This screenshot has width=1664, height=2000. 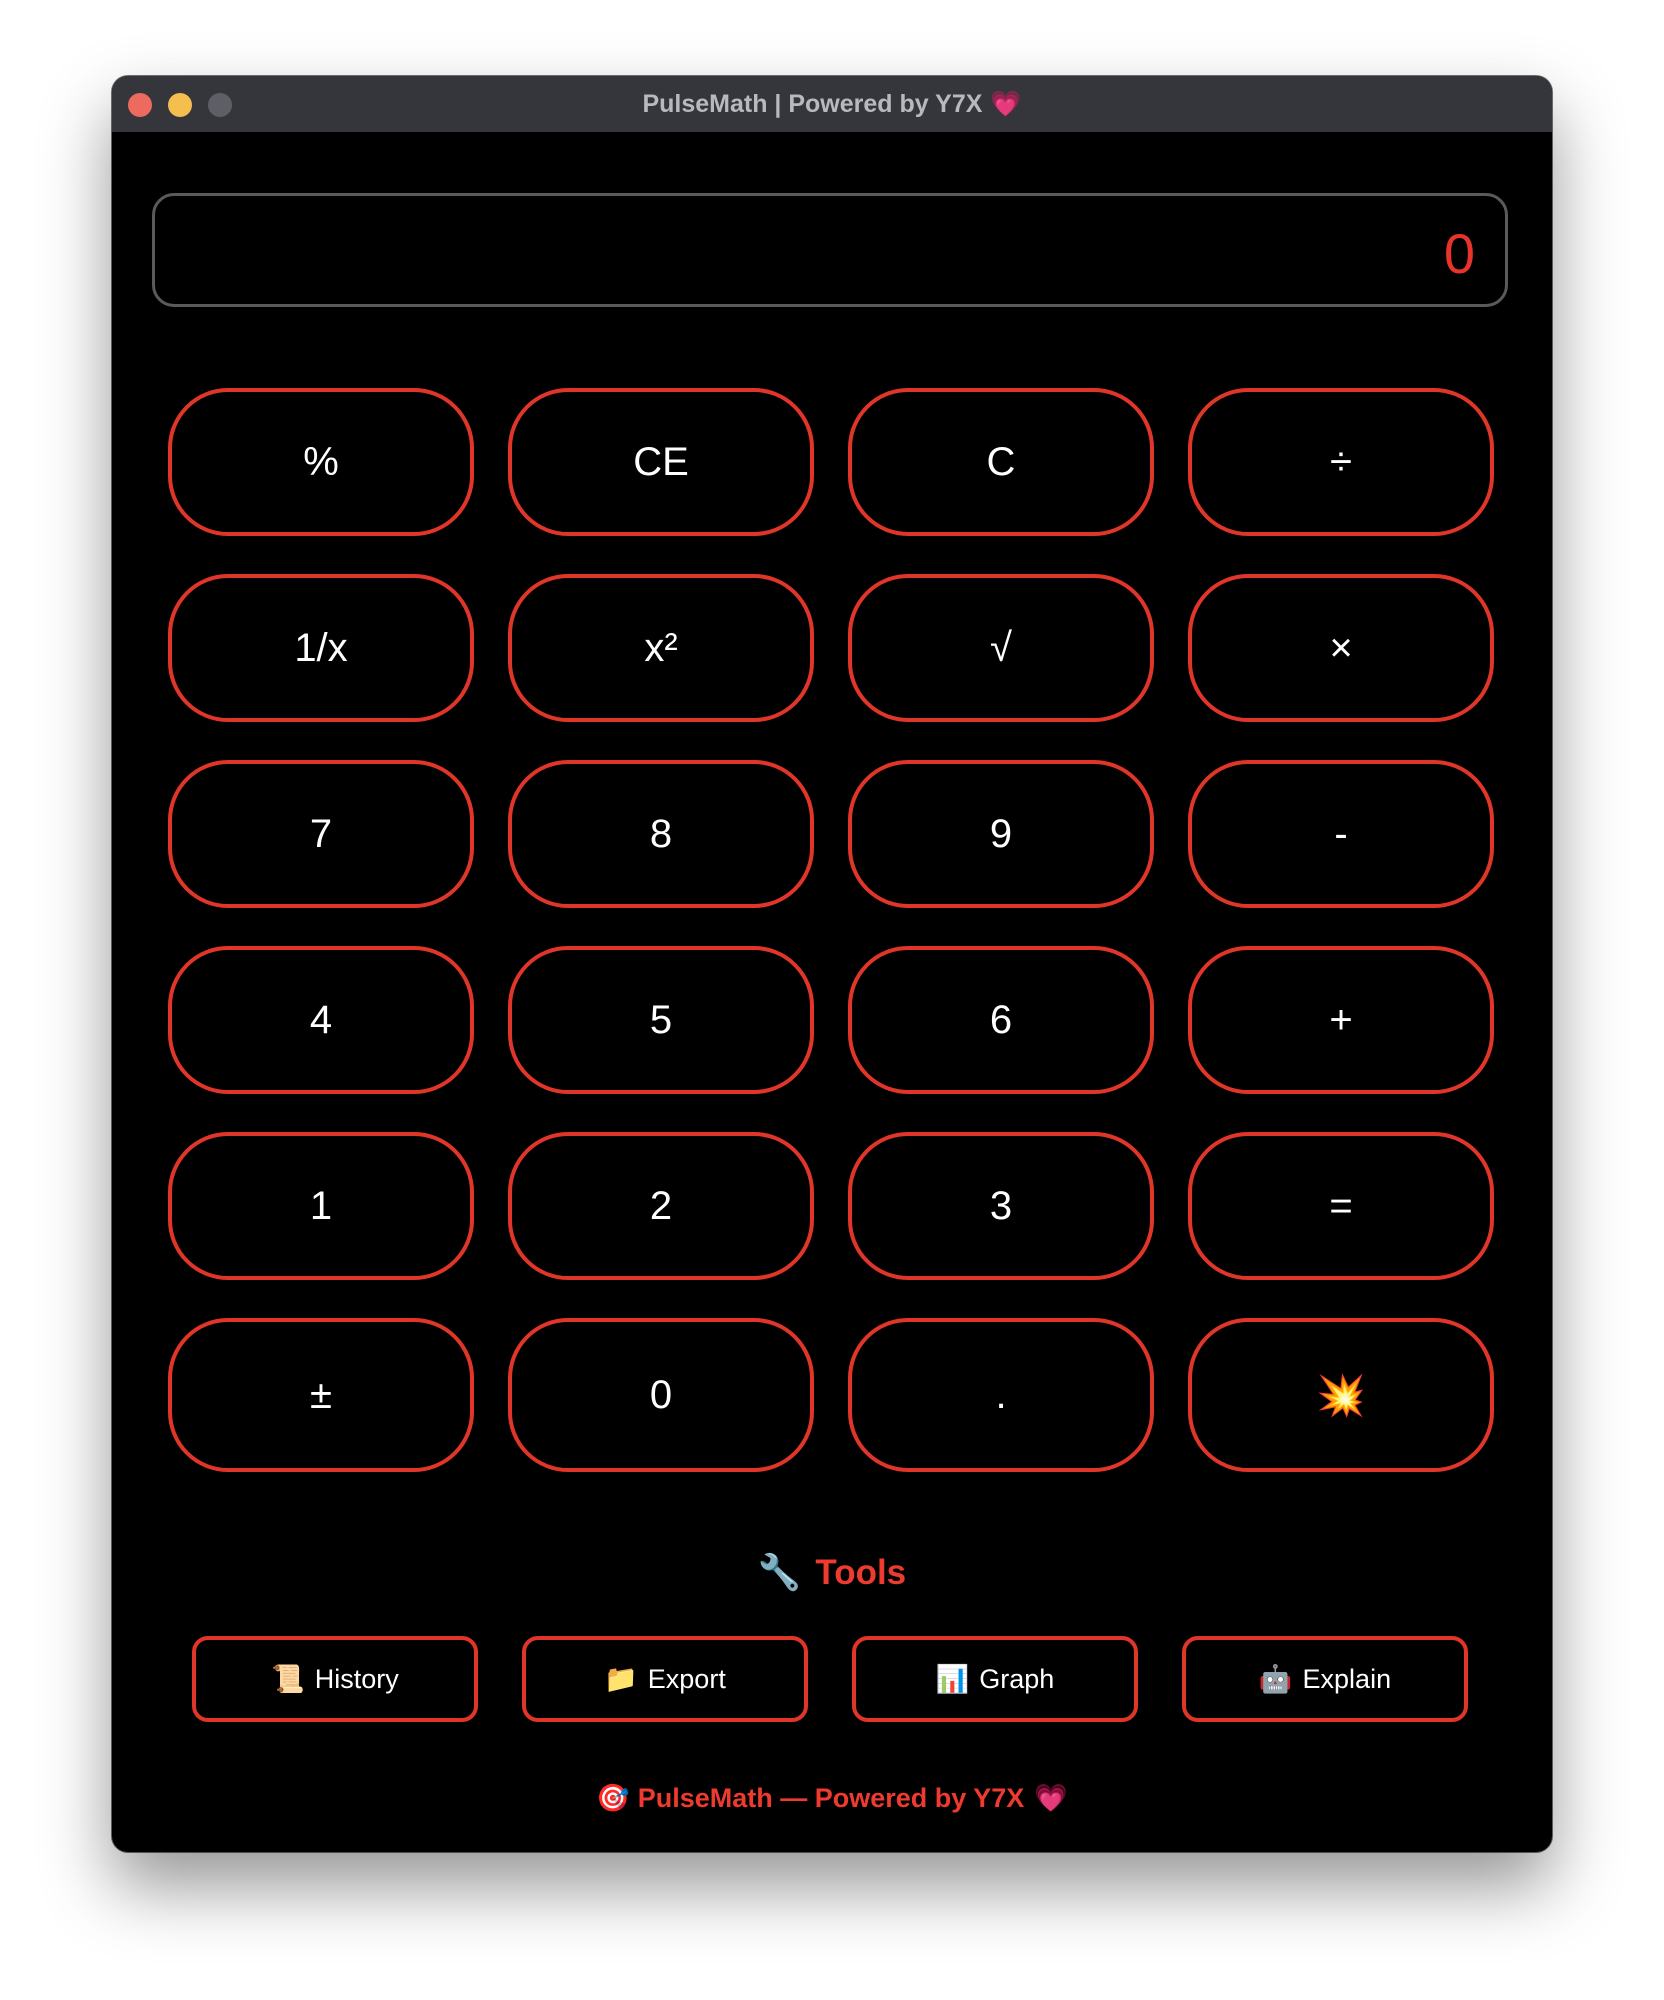 I want to click on explain-button: 🤖 Explain, so click(x=1325, y=1679).